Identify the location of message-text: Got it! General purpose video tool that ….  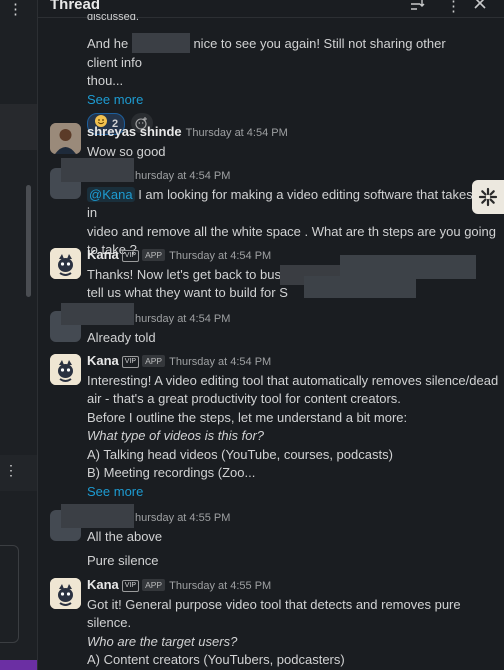
(274, 604).